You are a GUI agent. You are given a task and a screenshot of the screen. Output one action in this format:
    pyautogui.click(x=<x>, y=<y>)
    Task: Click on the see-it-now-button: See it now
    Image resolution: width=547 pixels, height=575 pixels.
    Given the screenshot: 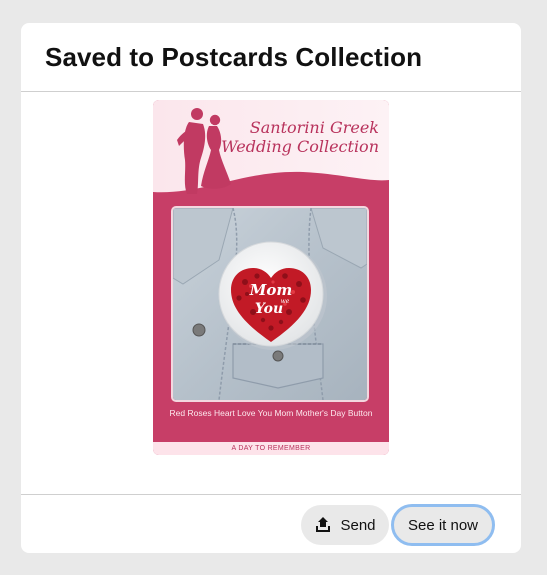 What is the action you would take?
    pyautogui.click(x=443, y=525)
    